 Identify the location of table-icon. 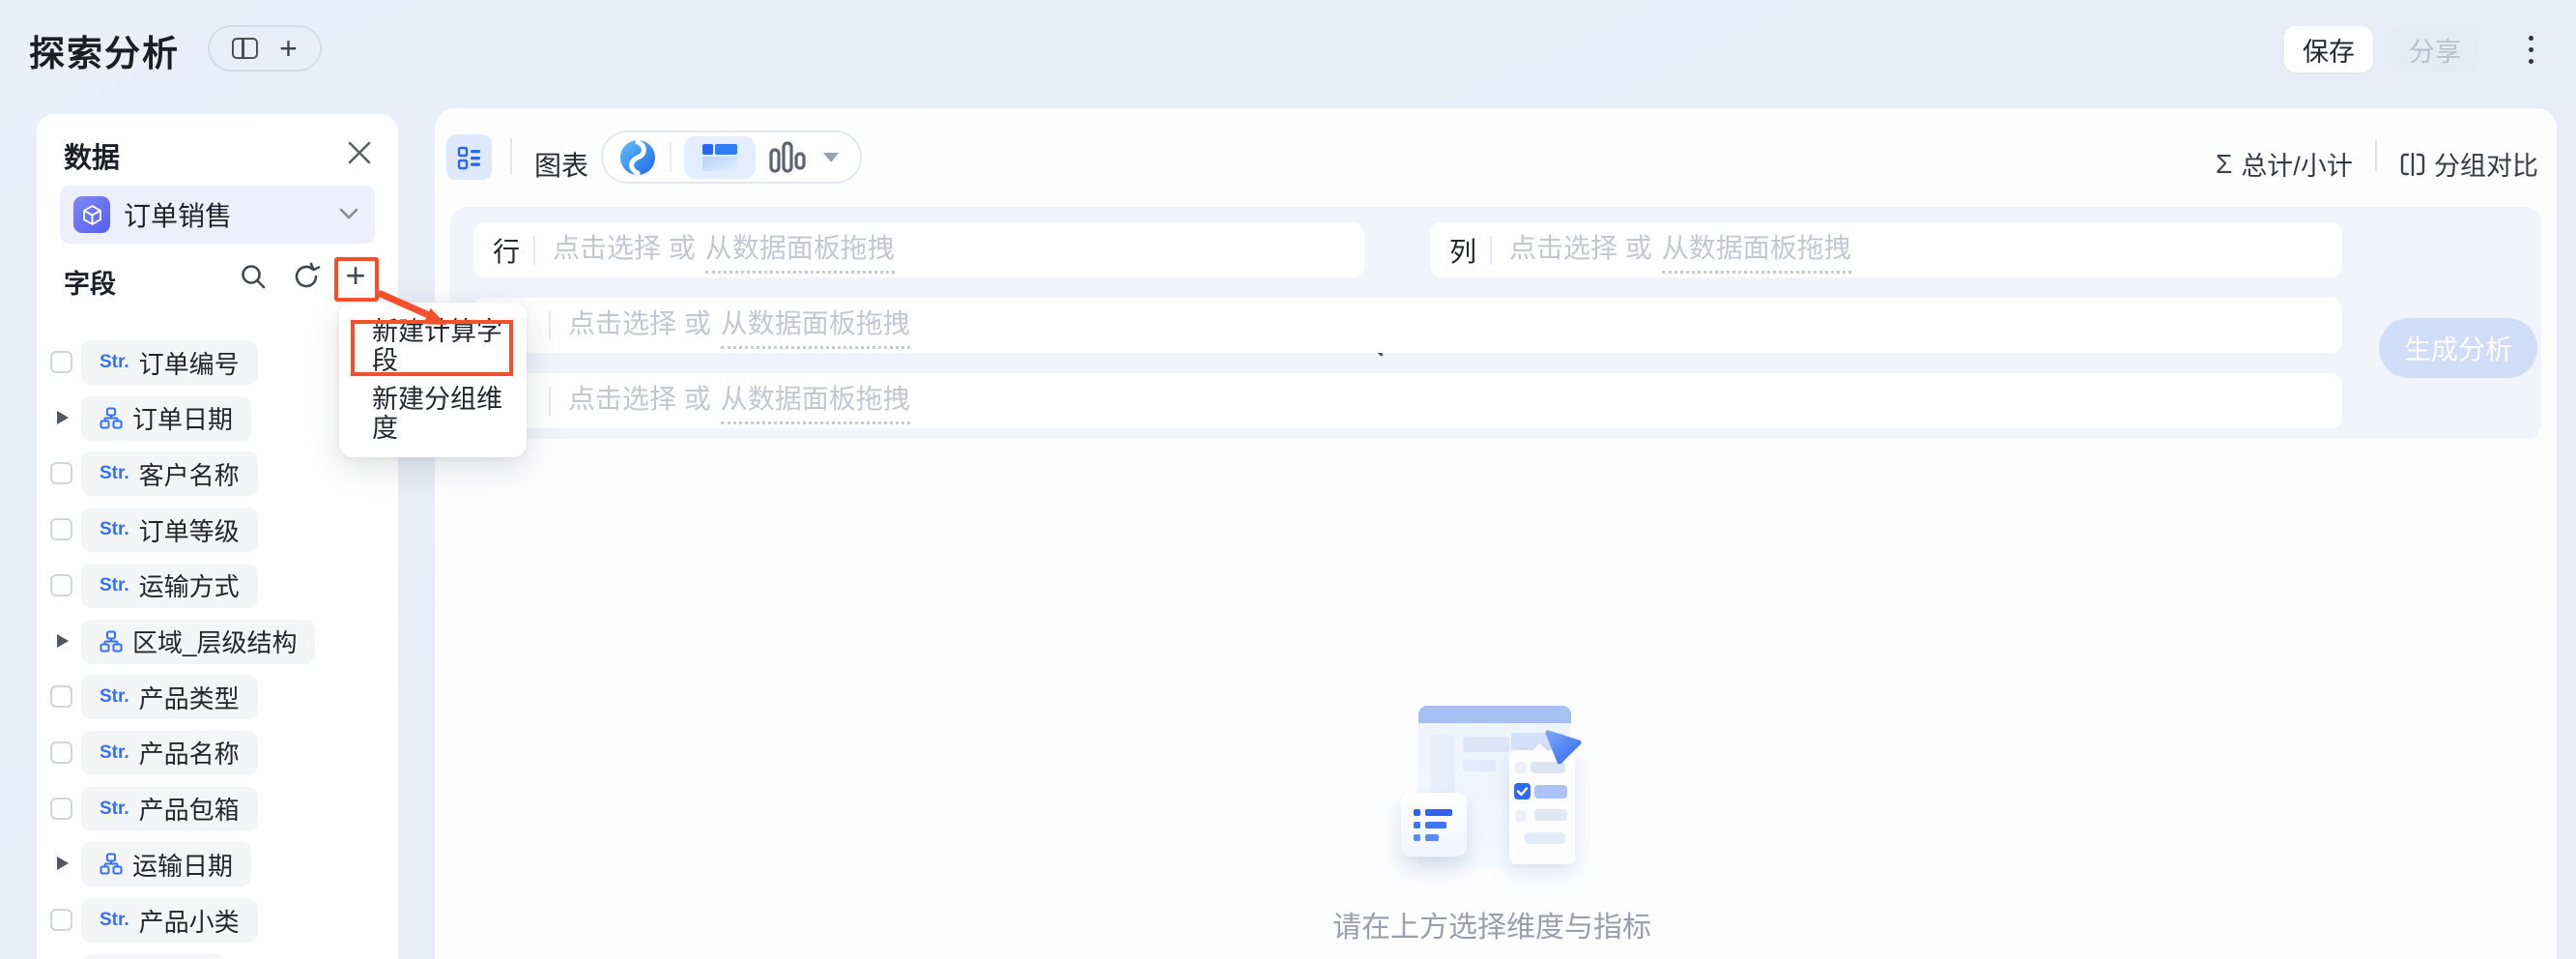
(720, 157).